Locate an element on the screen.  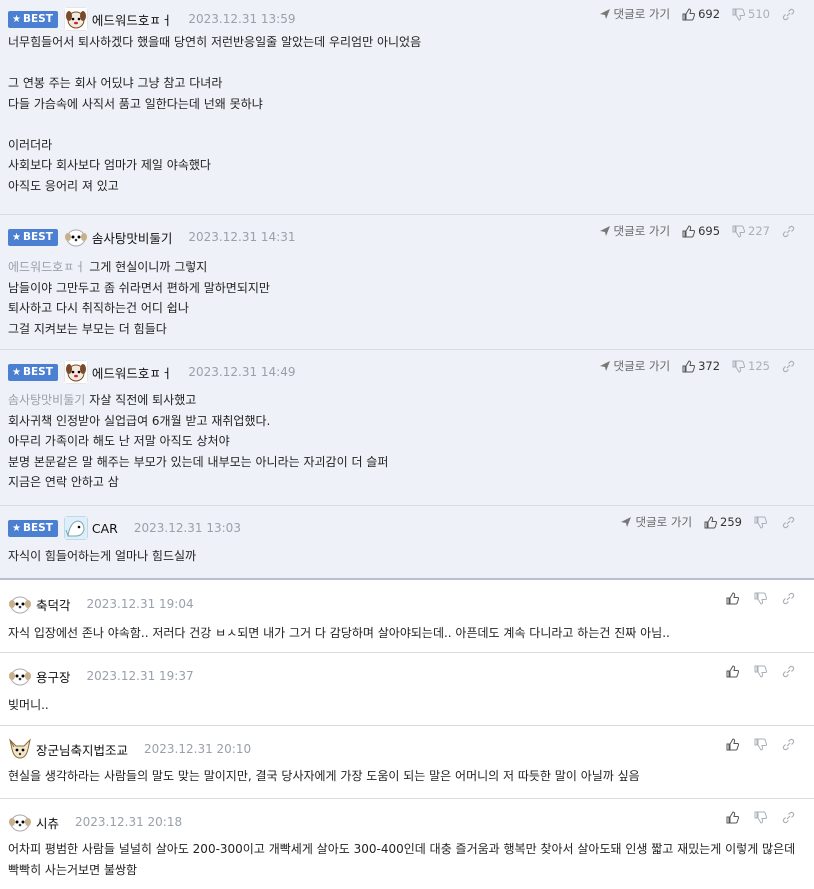
downvote-button: 125 is located at coordinates (751, 366).